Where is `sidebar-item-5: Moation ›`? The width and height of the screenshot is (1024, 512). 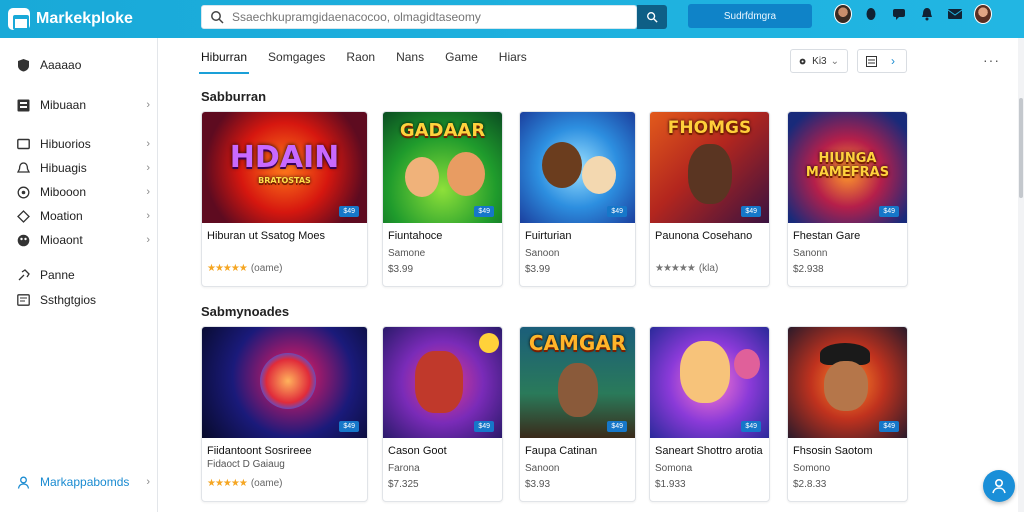 sidebar-item-5: Moation › is located at coordinates (79, 216).